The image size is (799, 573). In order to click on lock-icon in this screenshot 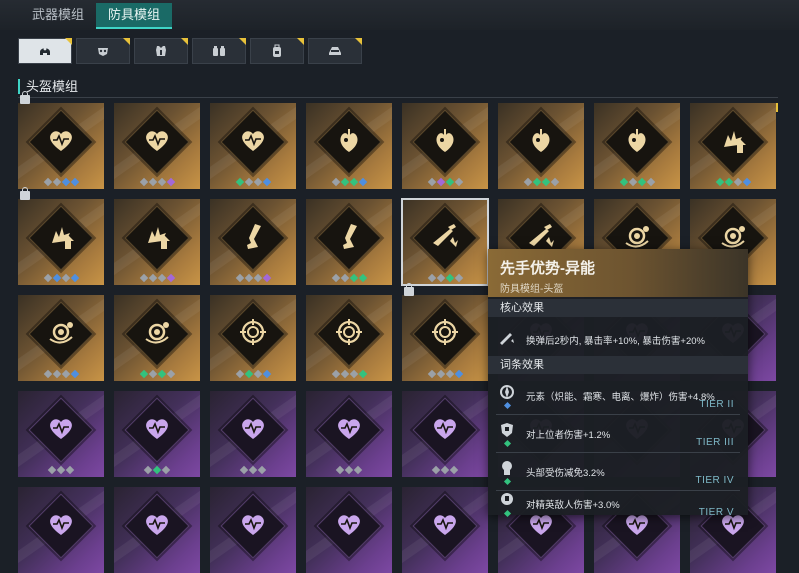, I will do `click(25, 193)`.